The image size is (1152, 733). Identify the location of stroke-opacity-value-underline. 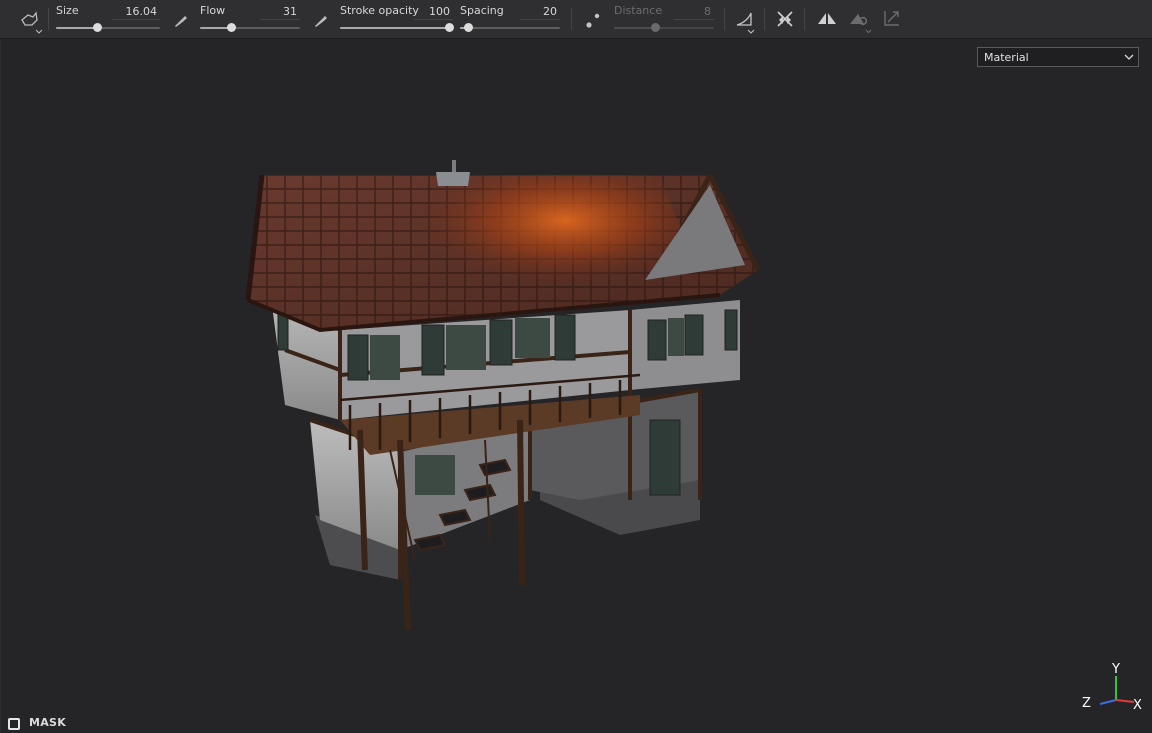
(433, 19).